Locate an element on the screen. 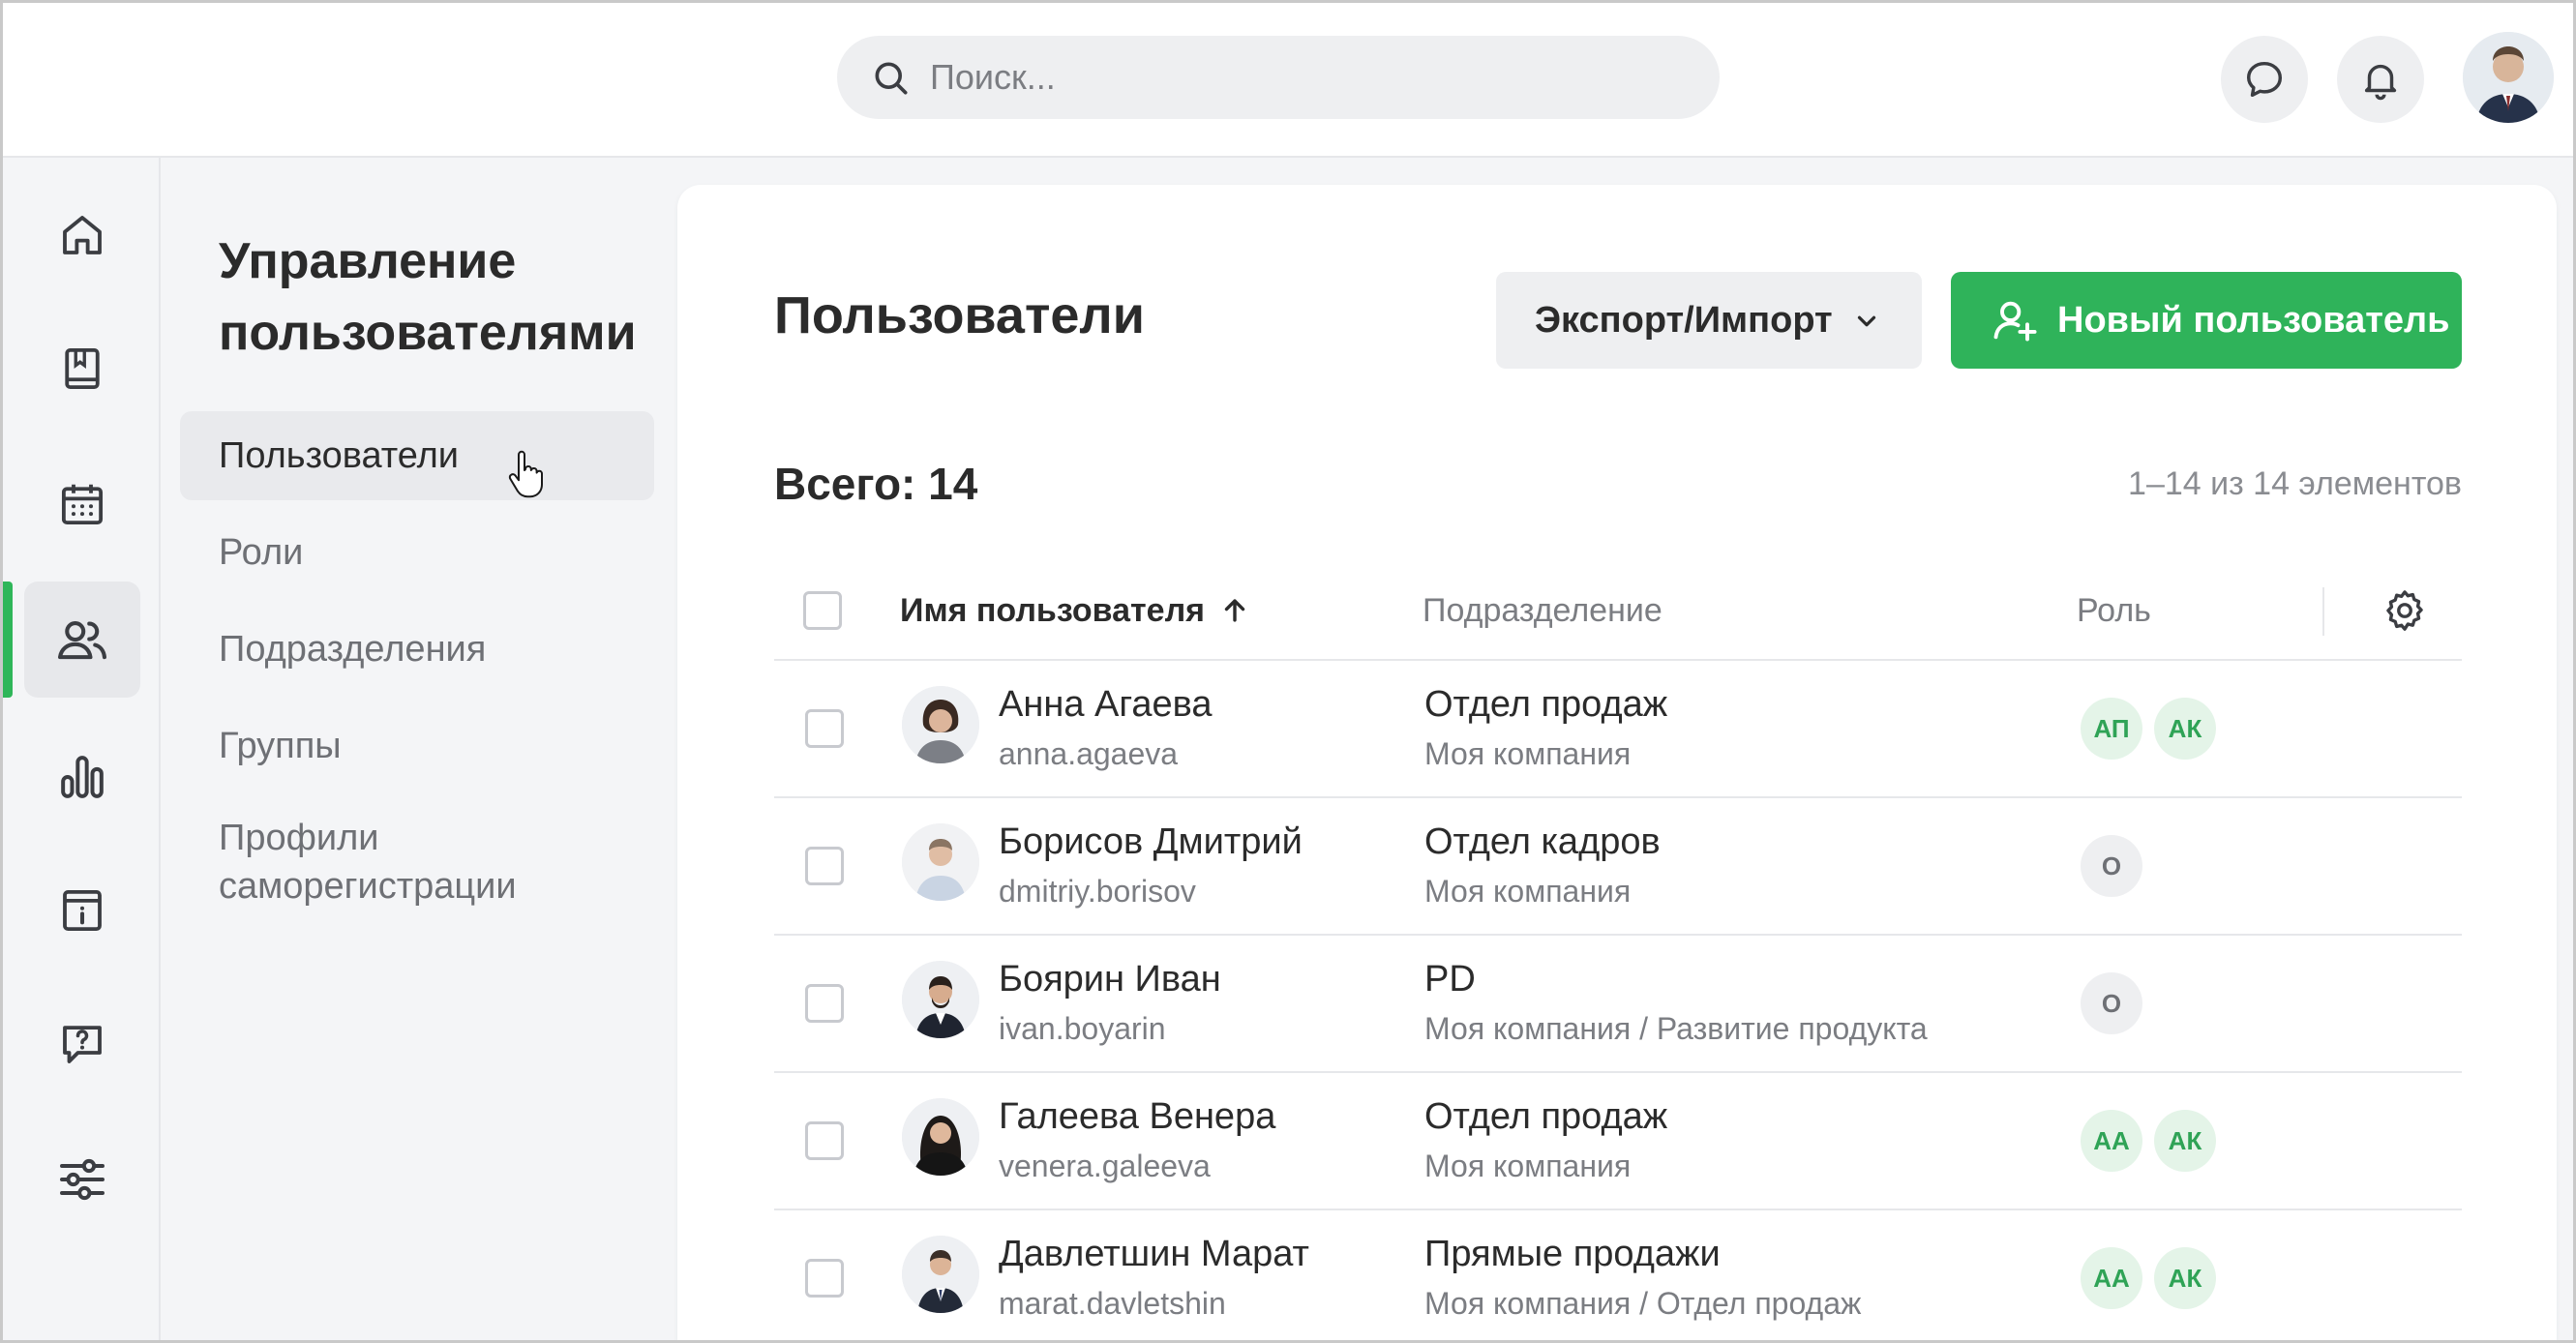 The width and height of the screenshot is (2576, 1343). table-settings-button is located at coordinates (2405, 611).